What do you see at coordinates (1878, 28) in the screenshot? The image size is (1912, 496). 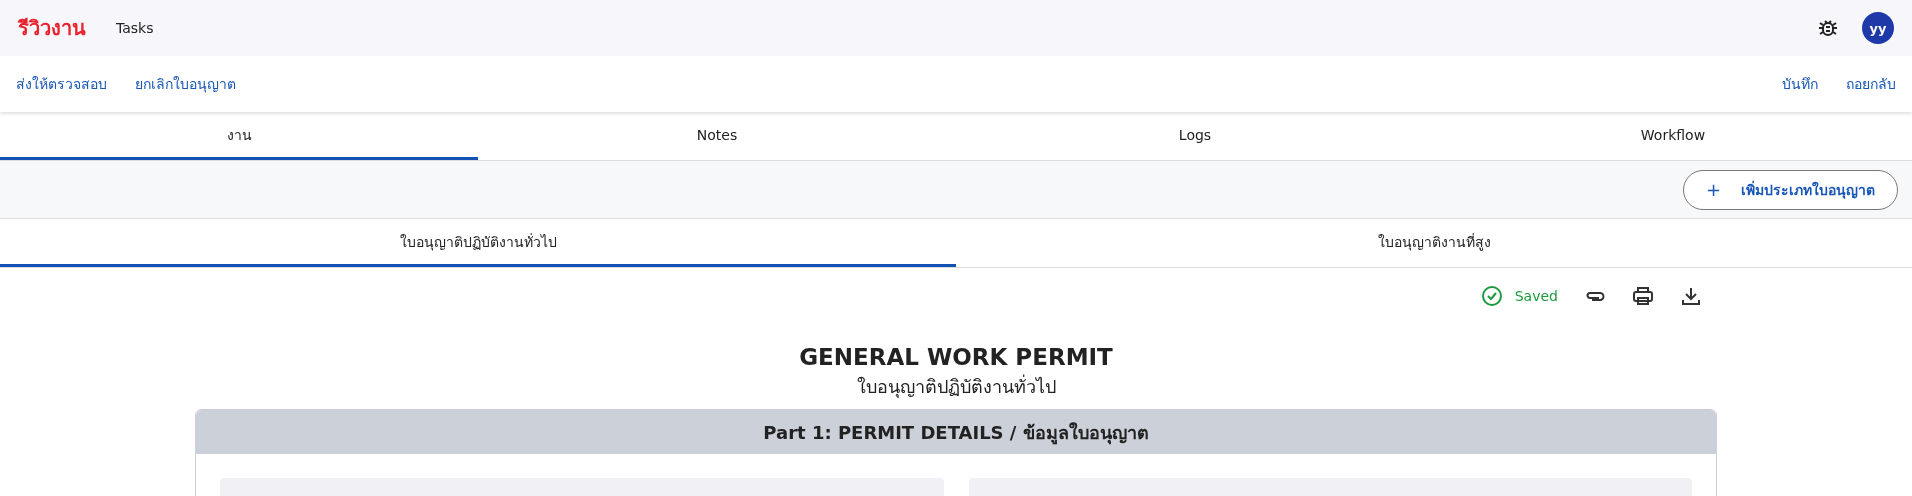 I see `user-avatar: yy` at bounding box center [1878, 28].